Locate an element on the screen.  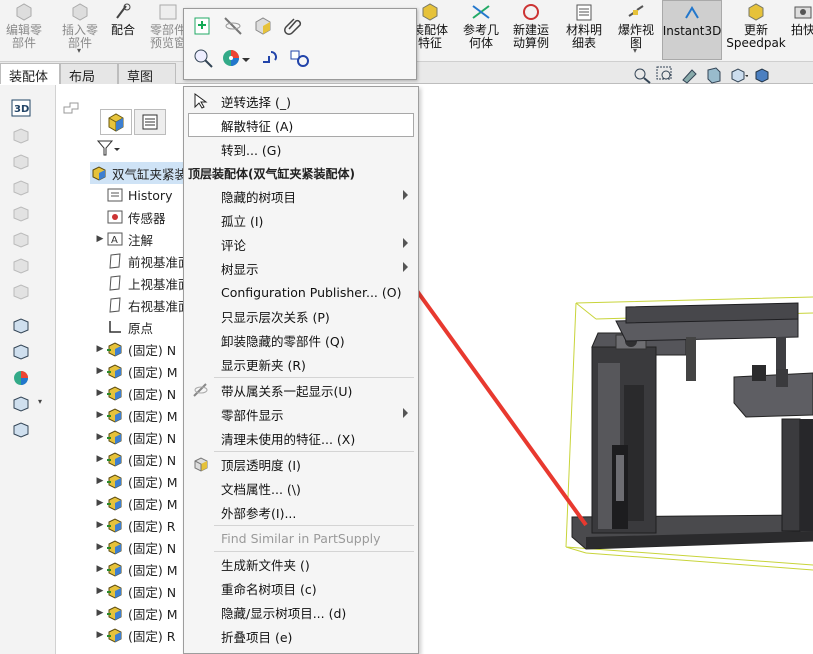
insert-components-button: 插入零 部件 ▾ is located at coordinates (80, 30).